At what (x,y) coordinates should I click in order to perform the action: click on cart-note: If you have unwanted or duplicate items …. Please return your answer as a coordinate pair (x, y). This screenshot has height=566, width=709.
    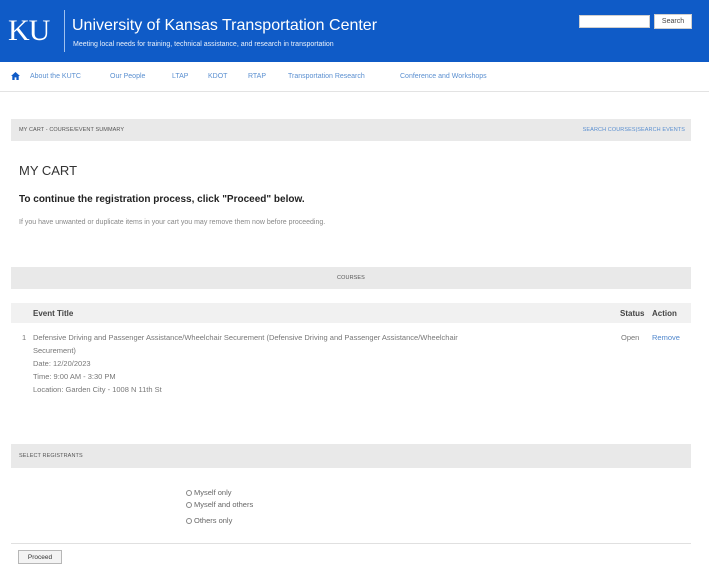
    Looking at the image, I should click on (172, 222).